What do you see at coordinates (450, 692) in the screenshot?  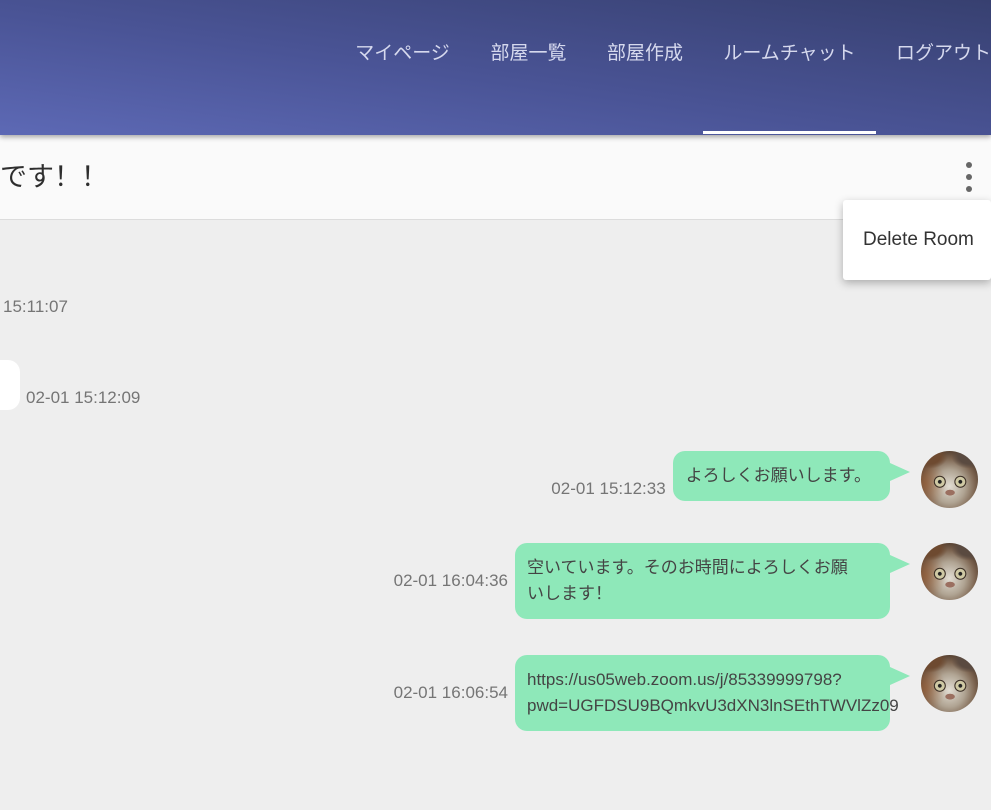 I see `message-timestamp: 02-01 16:06:54` at bounding box center [450, 692].